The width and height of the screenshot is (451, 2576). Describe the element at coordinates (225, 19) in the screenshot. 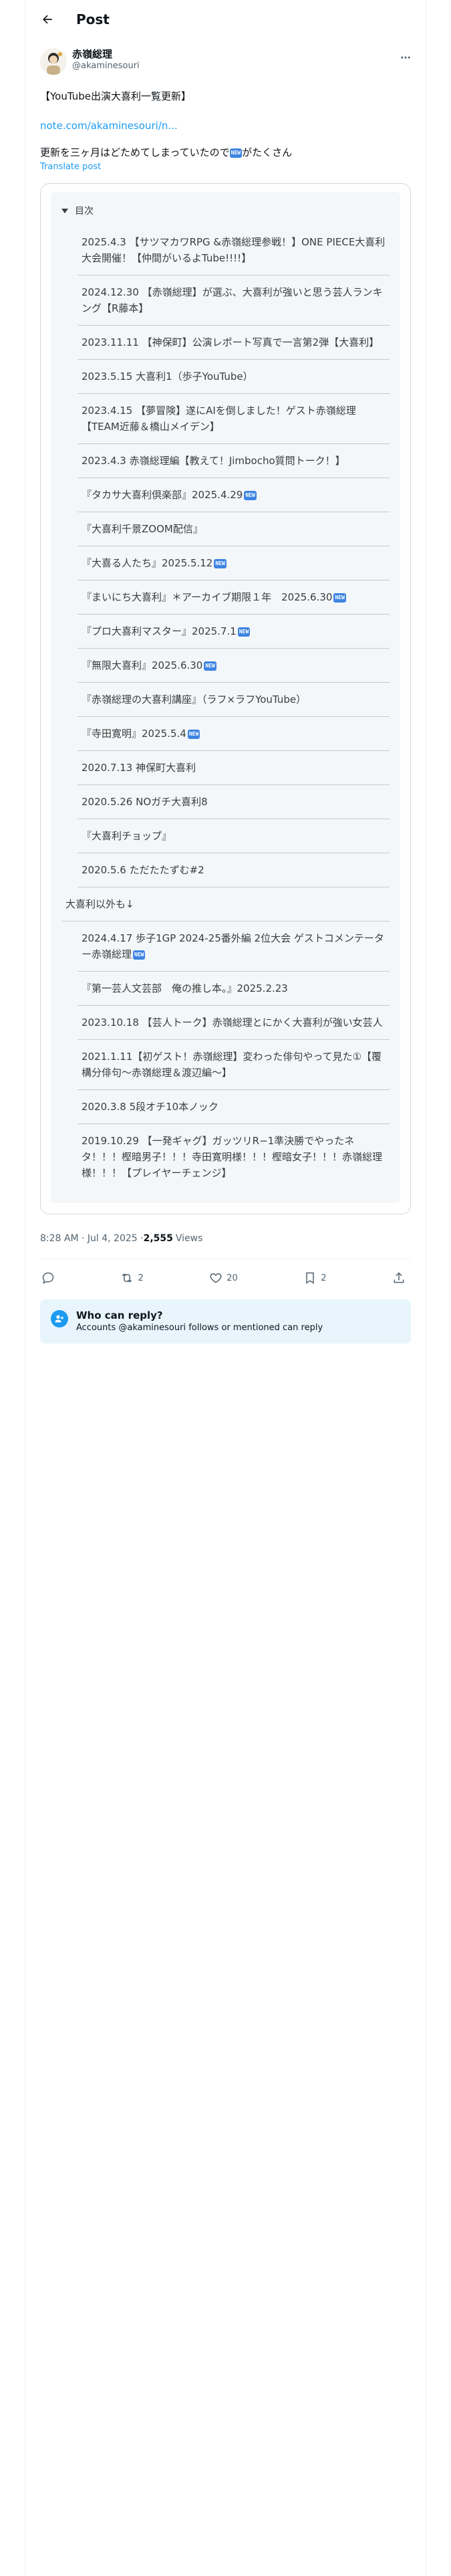

I see `top-bar: Post` at that location.